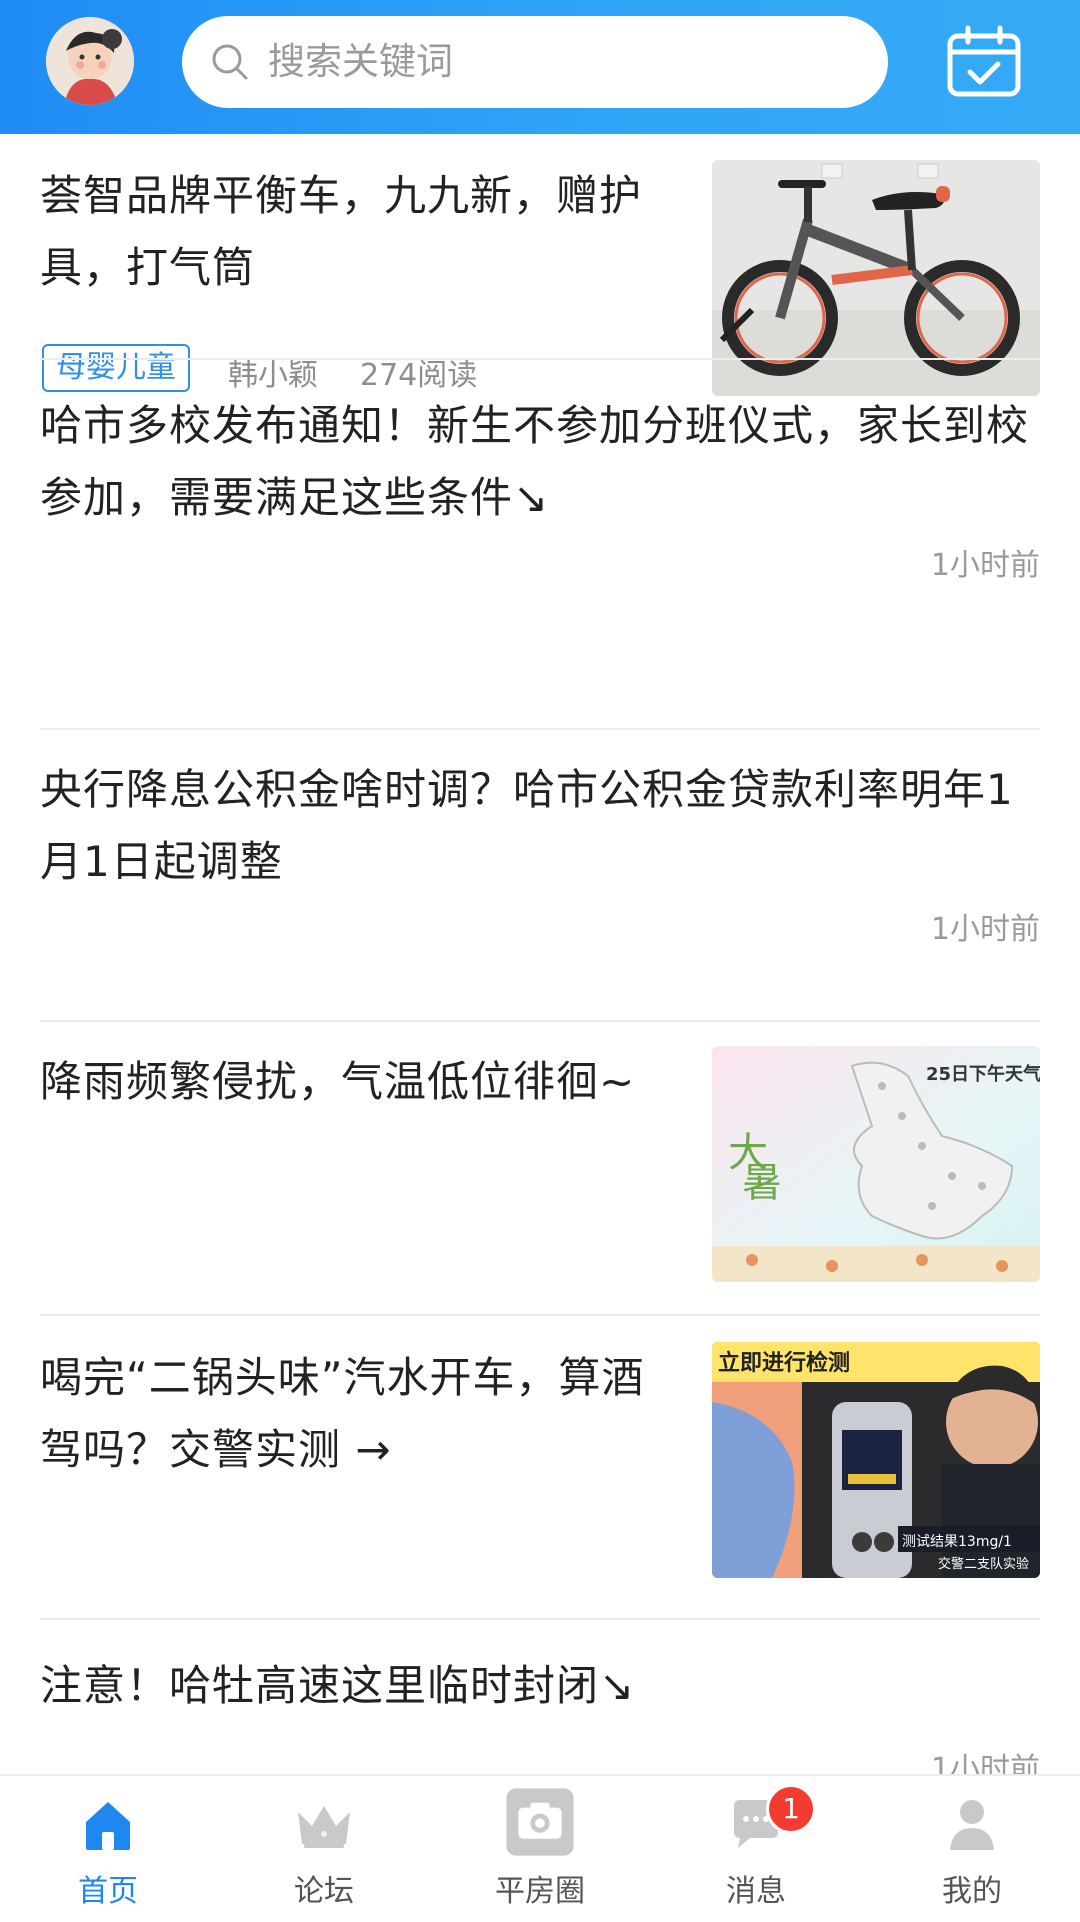 This screenshot has height=1922, width=1080. Describe the element at coordinates (527, 825) in the screenshot. I see `item-title: 央行降息公积金啥时调？哈市公积金贷款利率明年1月1日起调整` at that location.